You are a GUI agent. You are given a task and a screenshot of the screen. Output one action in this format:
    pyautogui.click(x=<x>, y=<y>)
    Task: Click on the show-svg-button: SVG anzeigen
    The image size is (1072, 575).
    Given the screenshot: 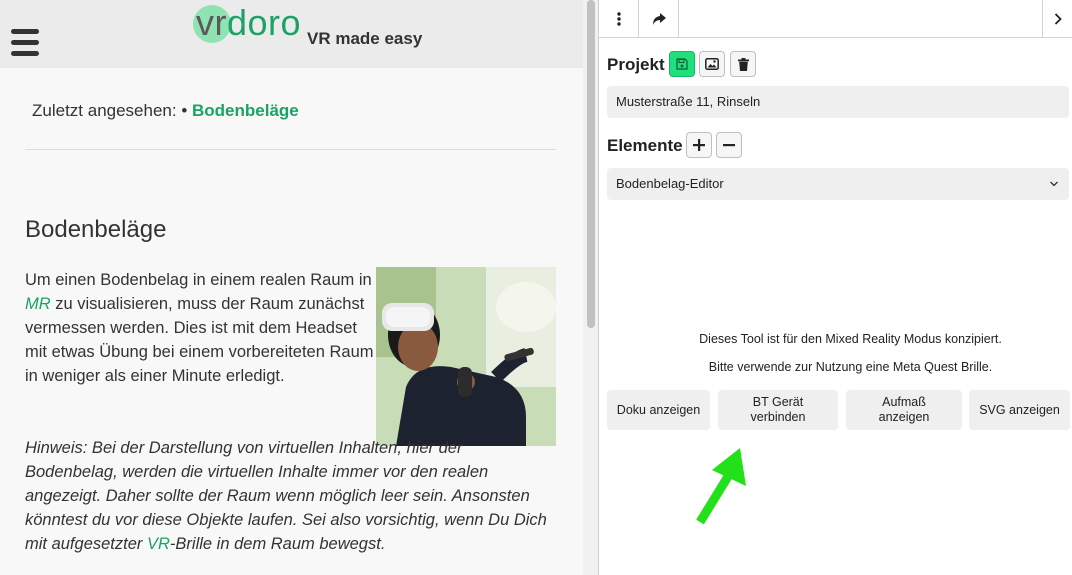 What is the action you would take?
    pyautogui.click(x=1019, y=410)
    